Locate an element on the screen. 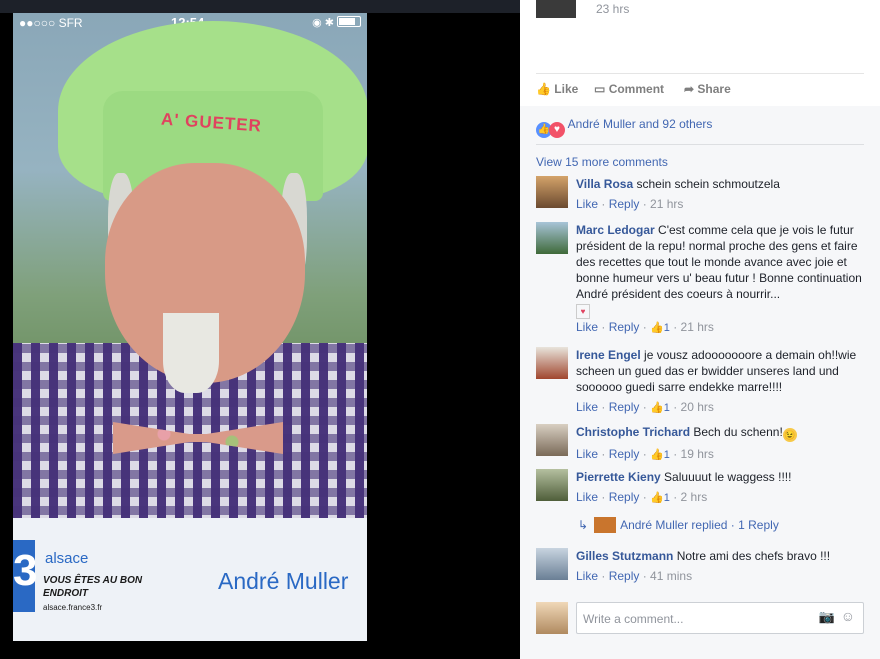 The height and width of the screenshot is (659, 880). reply-author: André Muller replied is located at coordinates (673, 525).